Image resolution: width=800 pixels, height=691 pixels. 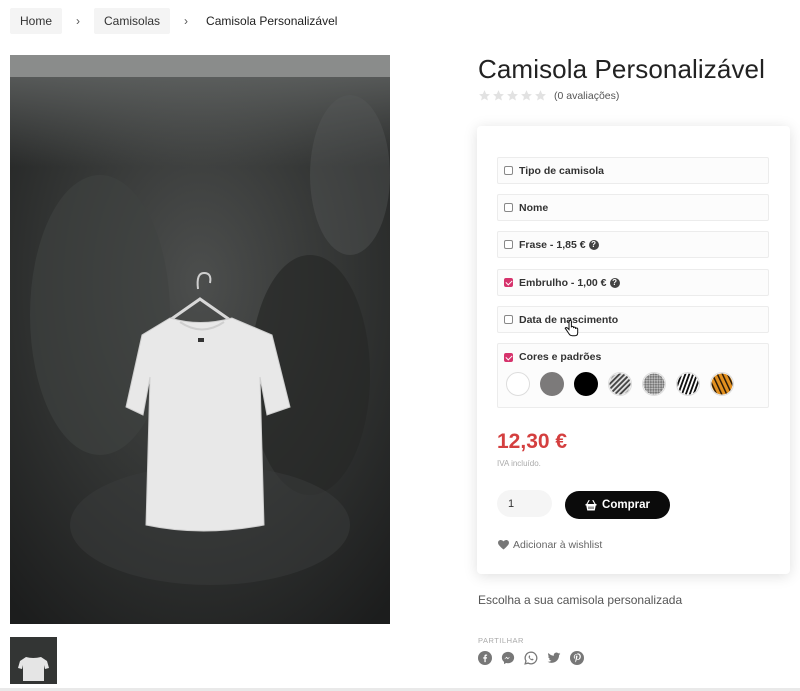 I want to click on wishlist-link: Adicionar à wishlist, so click(x=550, y=545).